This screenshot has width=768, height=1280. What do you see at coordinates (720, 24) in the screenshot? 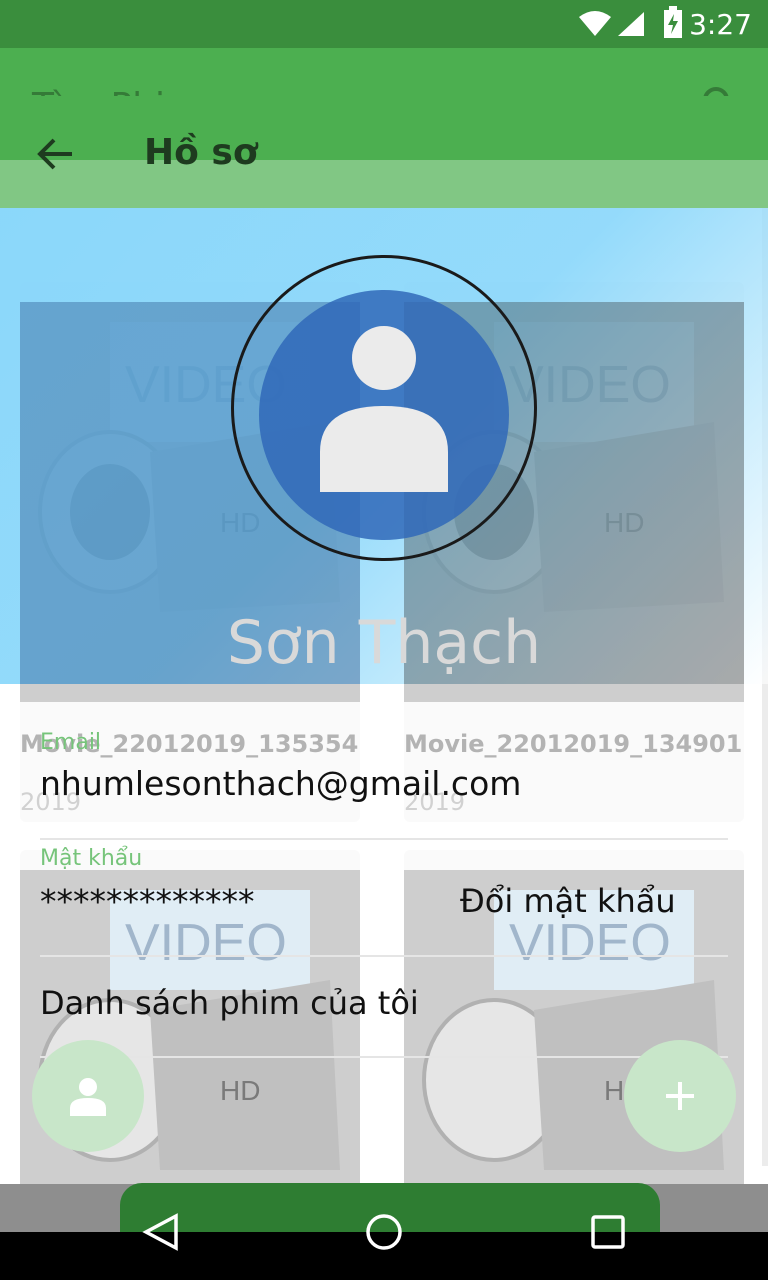
I see `status-time: 3:27` at bounding box center [720, 24].